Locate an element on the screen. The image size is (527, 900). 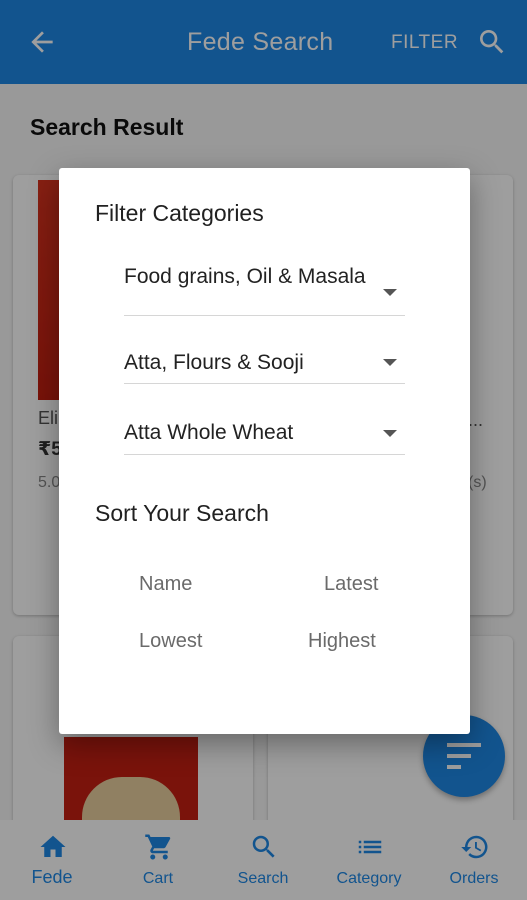
sort-option-lowest: Lowest is located at coordinates (170, 641).